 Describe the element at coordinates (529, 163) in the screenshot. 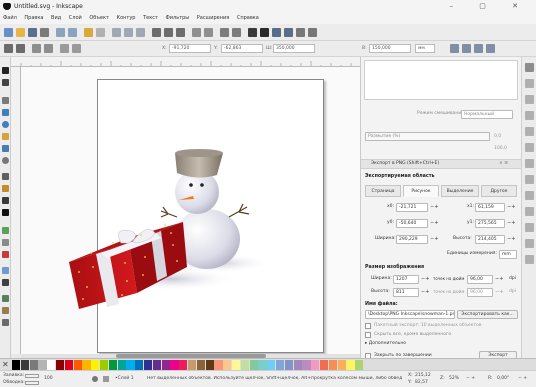

I see `snap-intersections-icon` at that location.